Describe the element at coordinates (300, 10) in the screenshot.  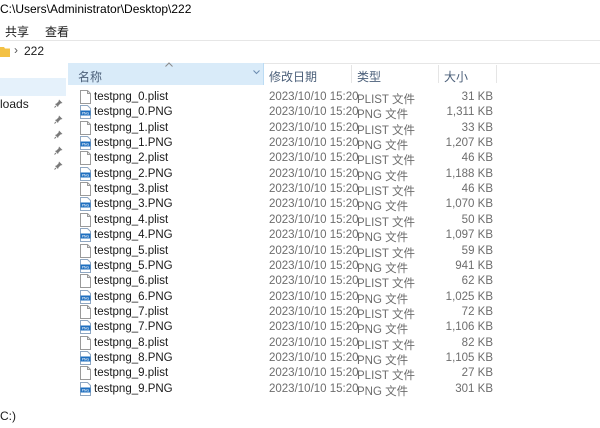
I see `window-path: C:\Users\Administrator\Desktop\222` at that location.